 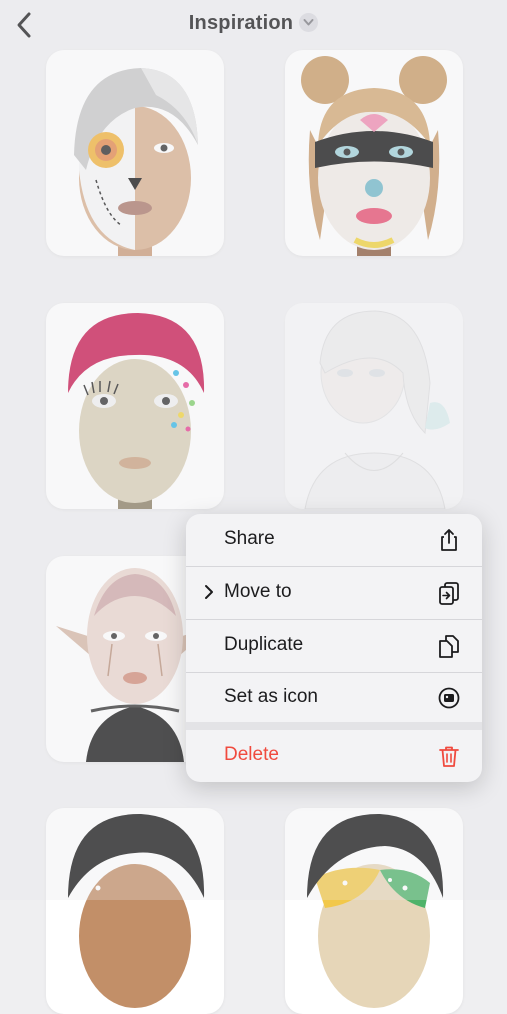 I want to click on menu-item-share: Share, so click(x=334, y=540).